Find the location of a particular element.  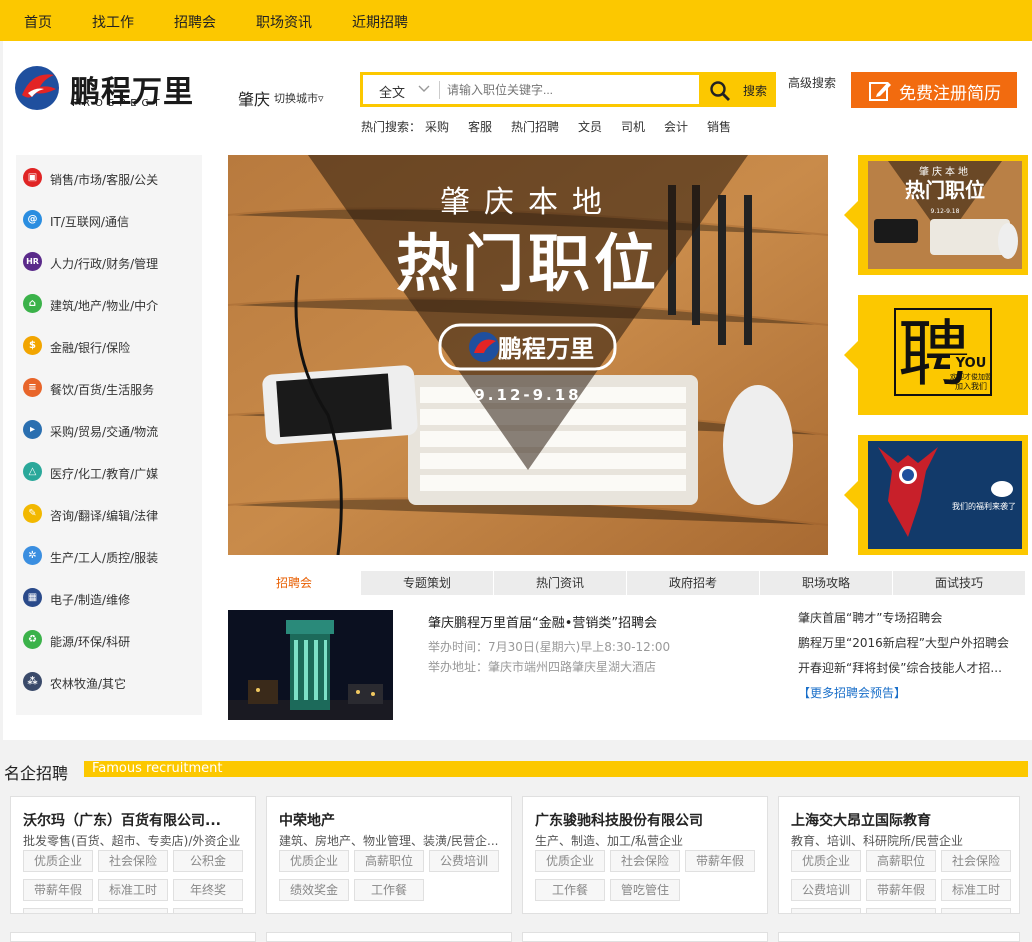

recycle-icon: ♻ is located at coordinates (32, 639).